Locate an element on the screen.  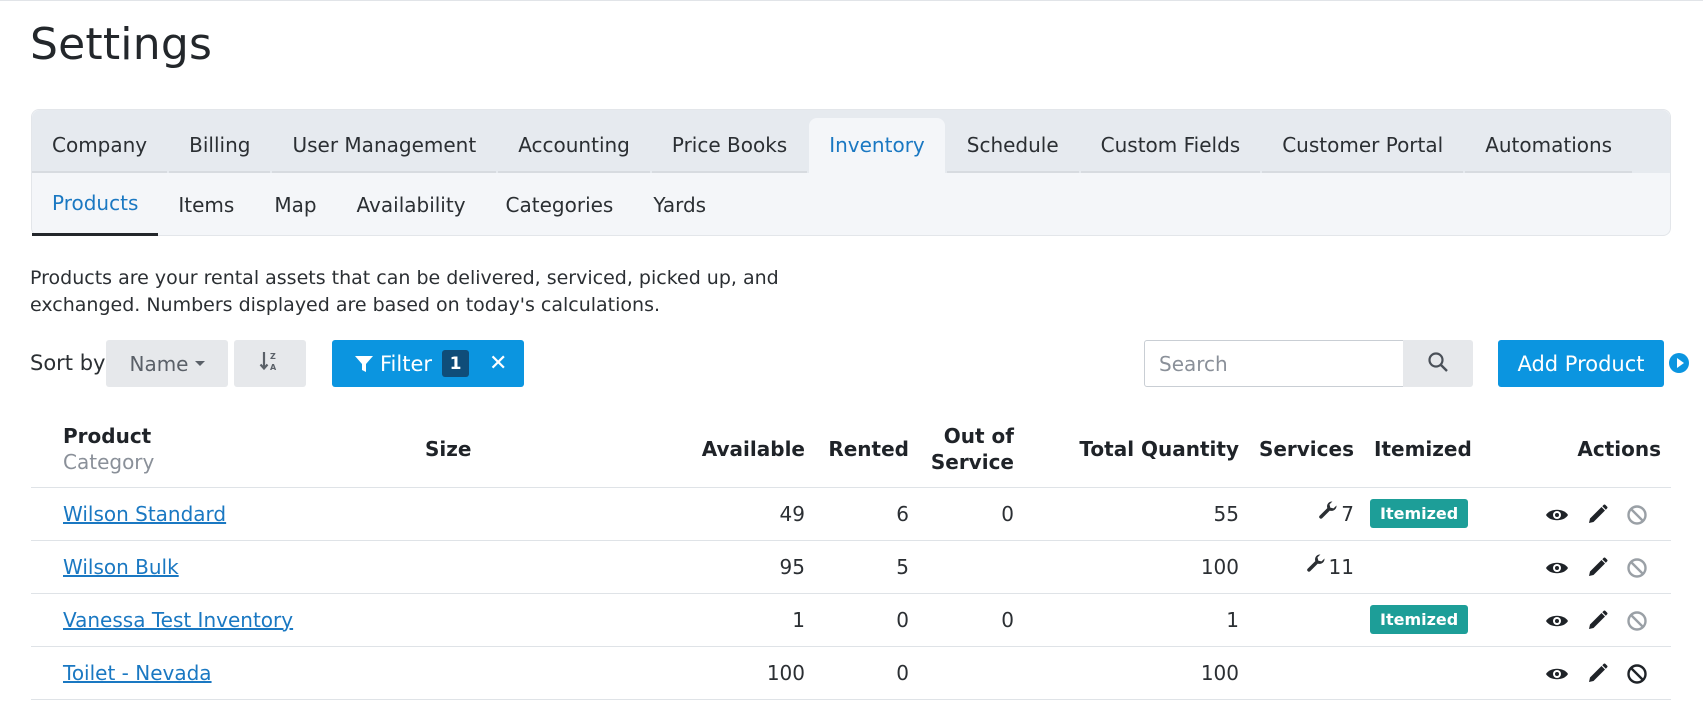
available-cell: 100 is located at coordinates (706, 673).